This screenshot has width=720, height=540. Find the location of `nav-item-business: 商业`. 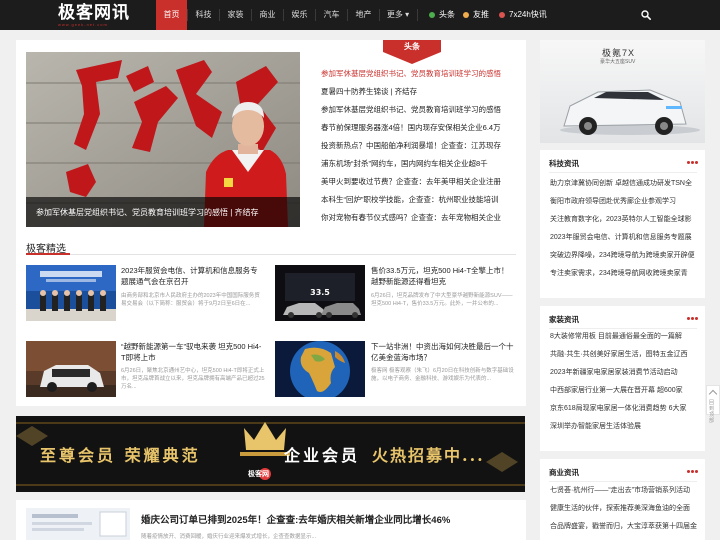

nav-item-business: 商业 is located at coordinates (267, 15).